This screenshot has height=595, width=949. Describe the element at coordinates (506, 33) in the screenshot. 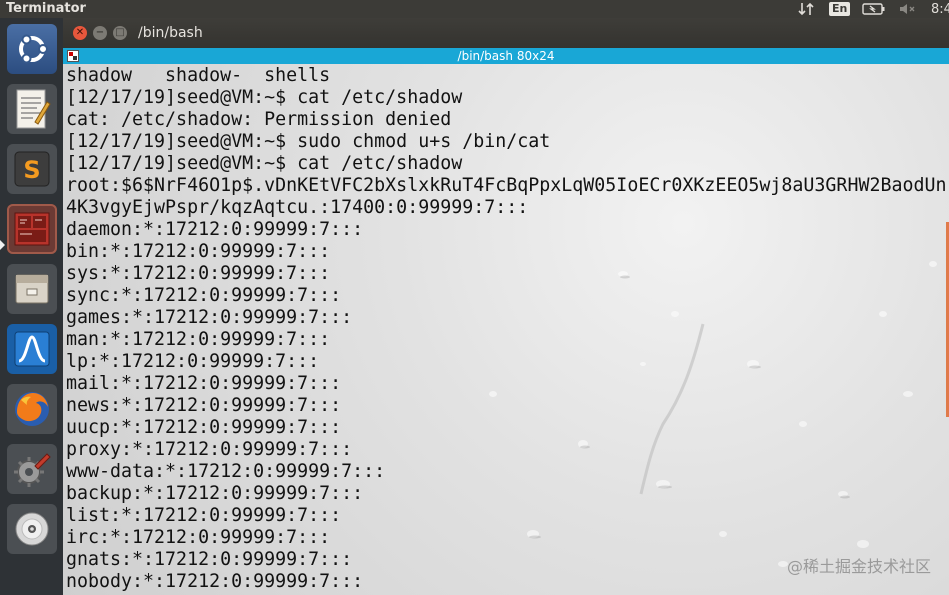

I see `window-titlebar: ✕ − □ /bin/bash` at that location.